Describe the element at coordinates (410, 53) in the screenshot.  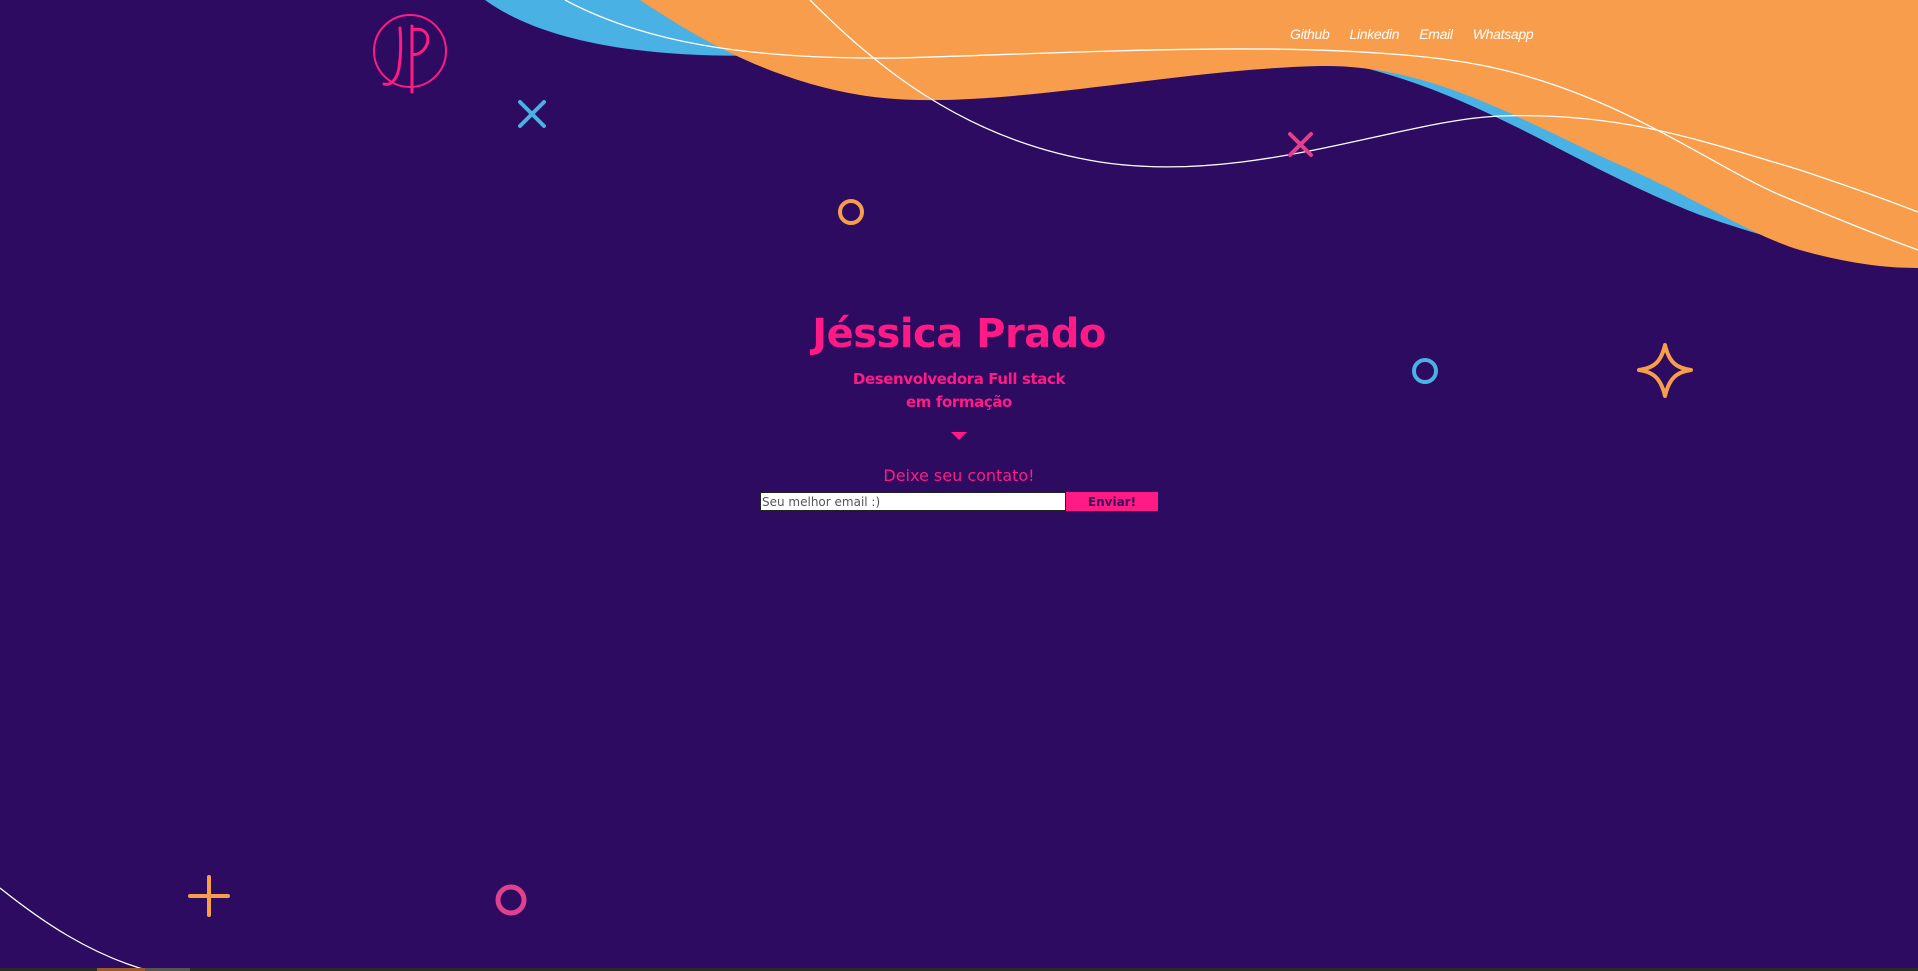
I see `jp-monogram-logo` at that location.